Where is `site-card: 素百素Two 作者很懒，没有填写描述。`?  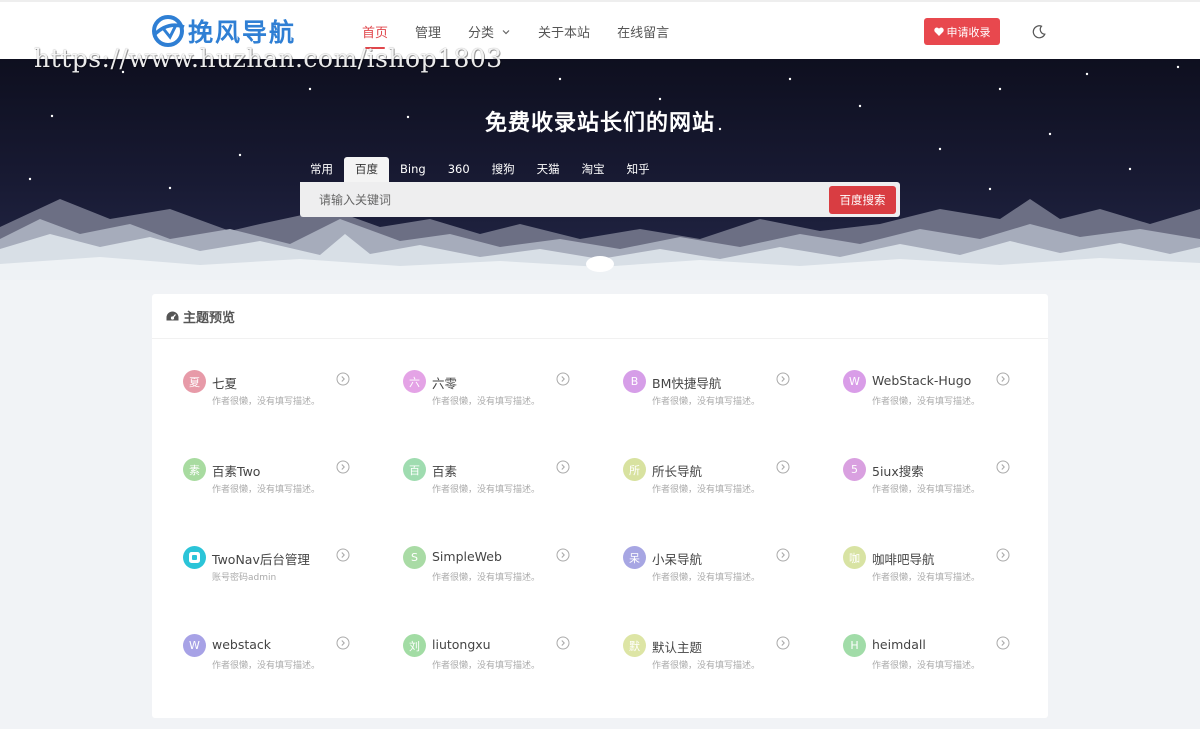 site-card: 素百素Two 作者很懒，没有填写描述。 is located at coordinates (283, 488).